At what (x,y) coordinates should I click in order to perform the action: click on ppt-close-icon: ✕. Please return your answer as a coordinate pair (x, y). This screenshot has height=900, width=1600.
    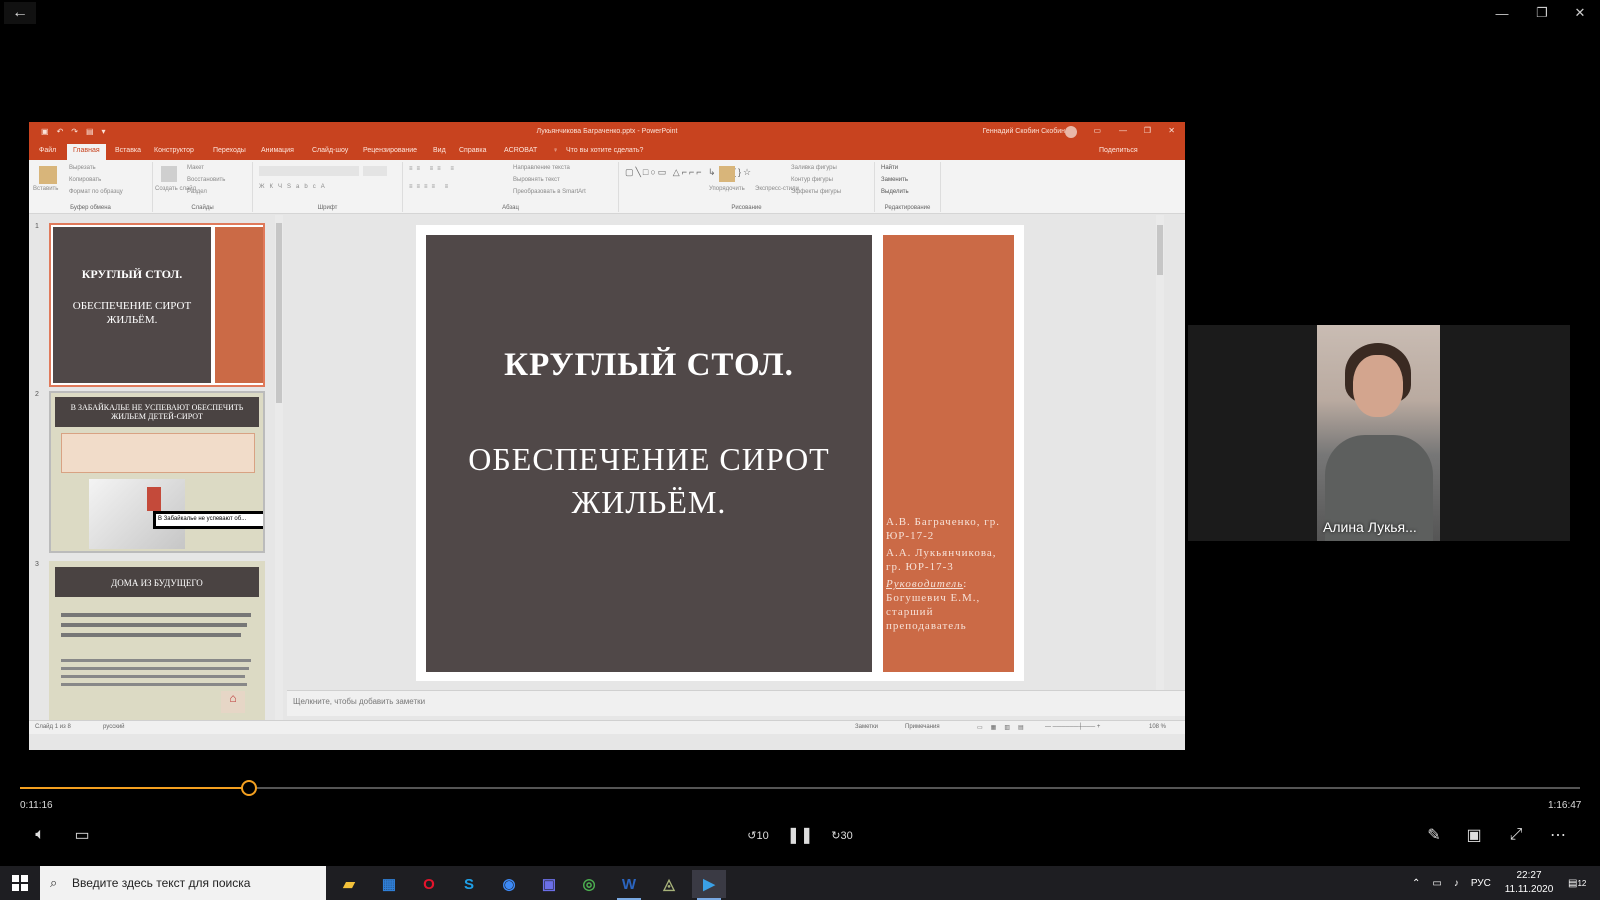
    Looking at the image, I should click on (1171, 130).